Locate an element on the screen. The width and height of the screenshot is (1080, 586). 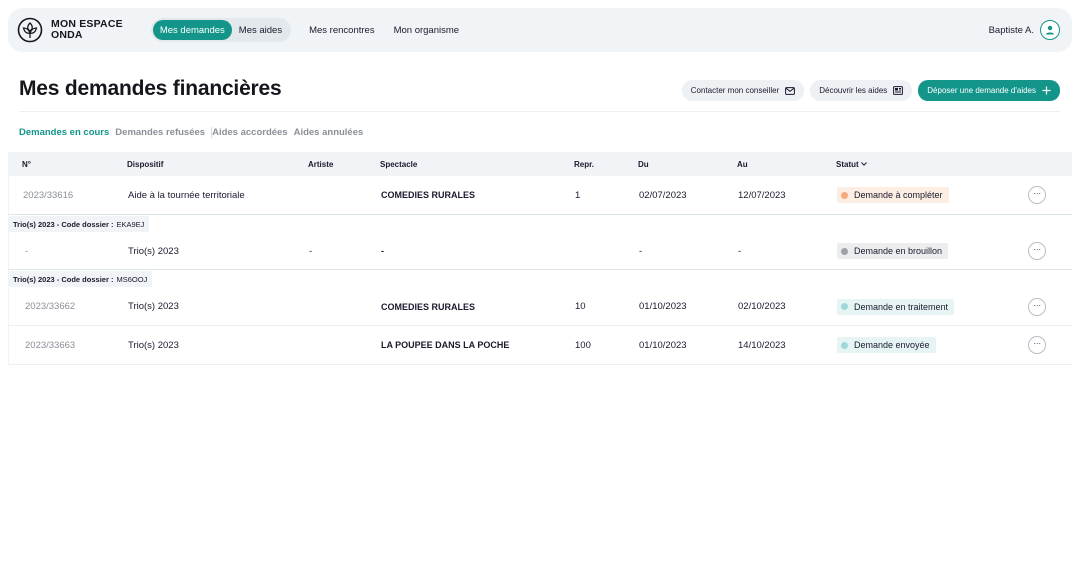
status-badge: Demande en brouillon is located at coordinates (893, 251).